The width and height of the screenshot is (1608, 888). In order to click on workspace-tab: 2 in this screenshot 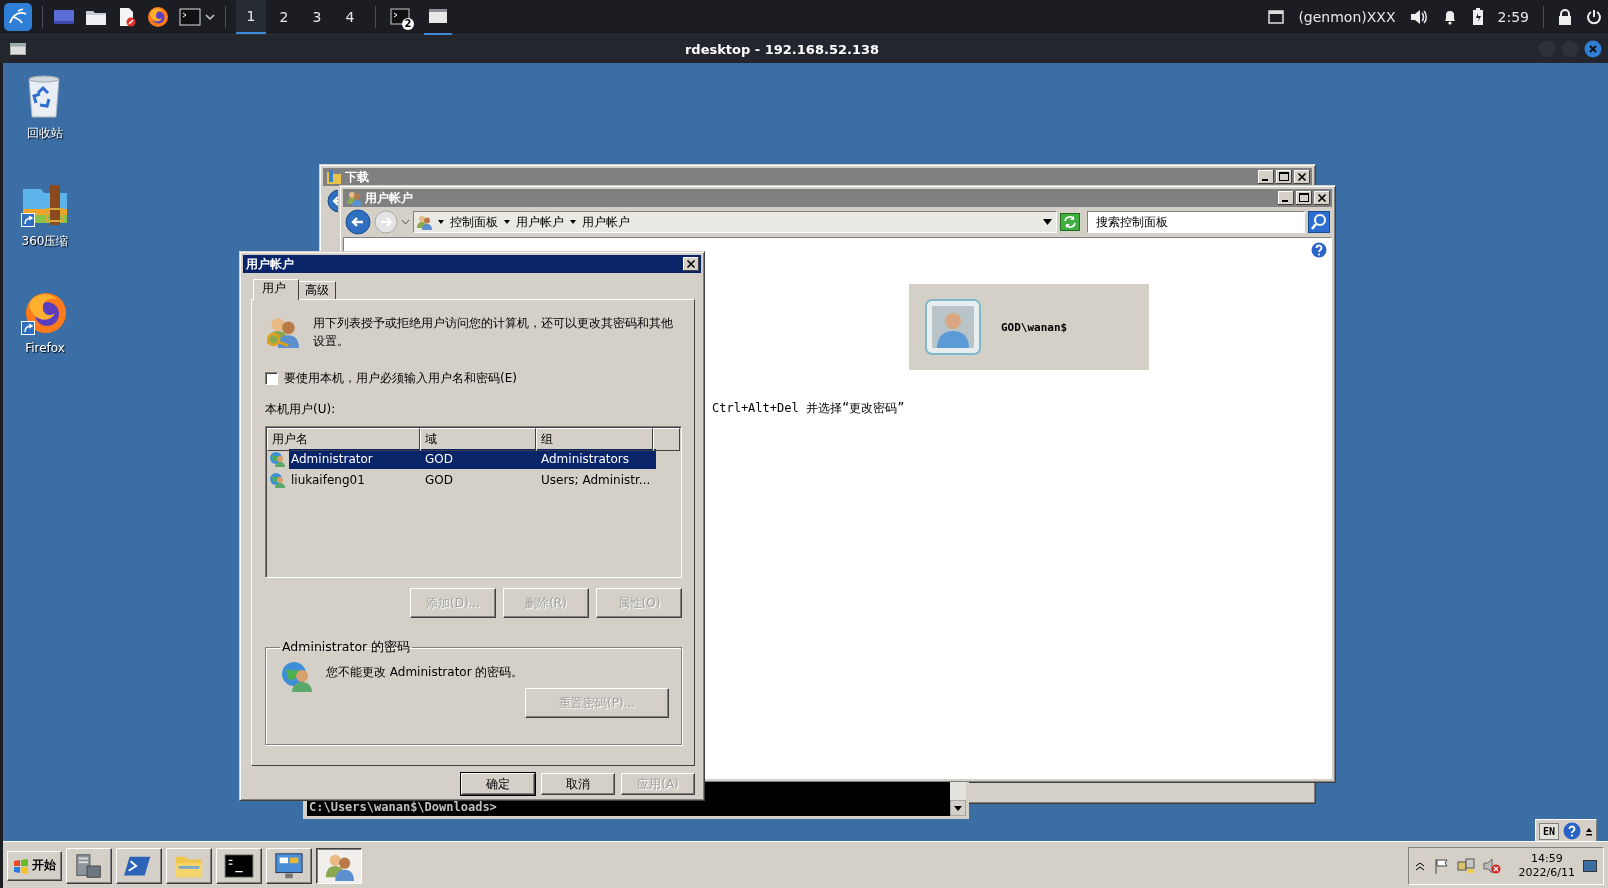, I will do `click(284, 17)`.